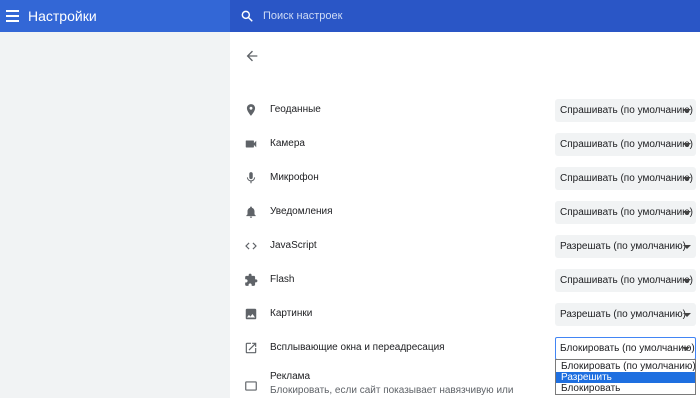 The image size is (700, 398). What do you see at coordinates (290, 376) in the screenshot?
I see `ads-title: Реклама` at bounding box center [290, 376].